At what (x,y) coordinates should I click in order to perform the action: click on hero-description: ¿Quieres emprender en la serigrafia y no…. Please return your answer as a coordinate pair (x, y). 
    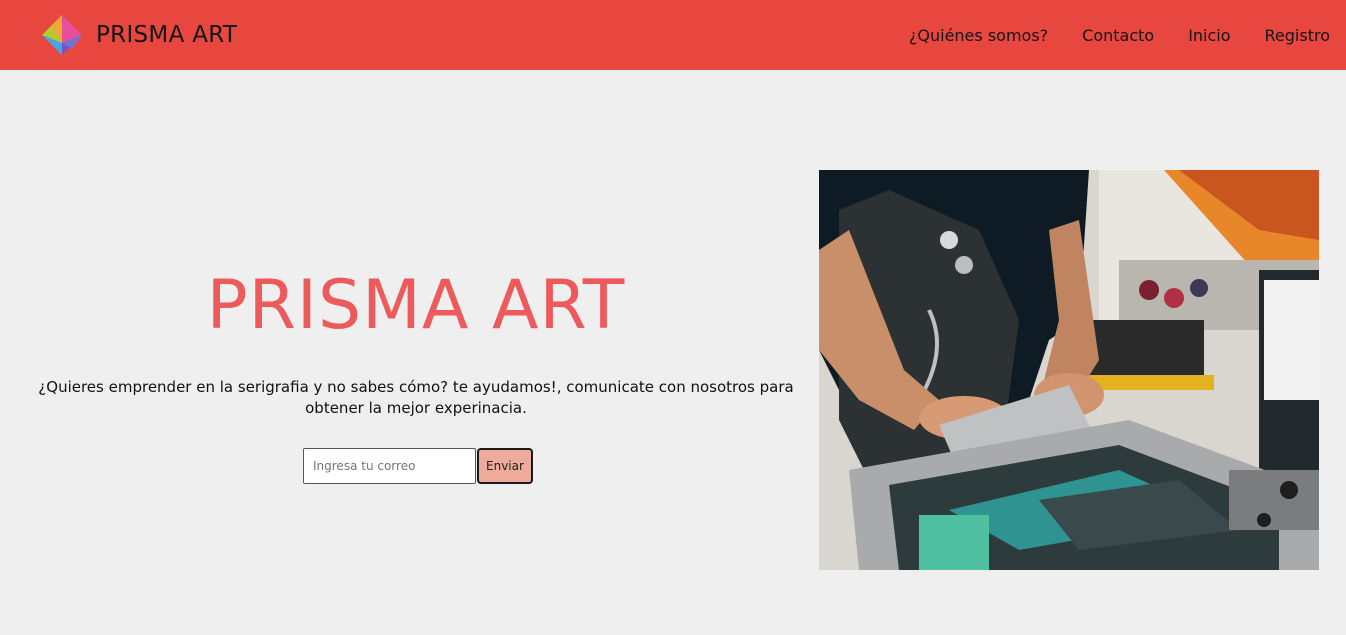
    Looking at the image, I should click on (416, 397).